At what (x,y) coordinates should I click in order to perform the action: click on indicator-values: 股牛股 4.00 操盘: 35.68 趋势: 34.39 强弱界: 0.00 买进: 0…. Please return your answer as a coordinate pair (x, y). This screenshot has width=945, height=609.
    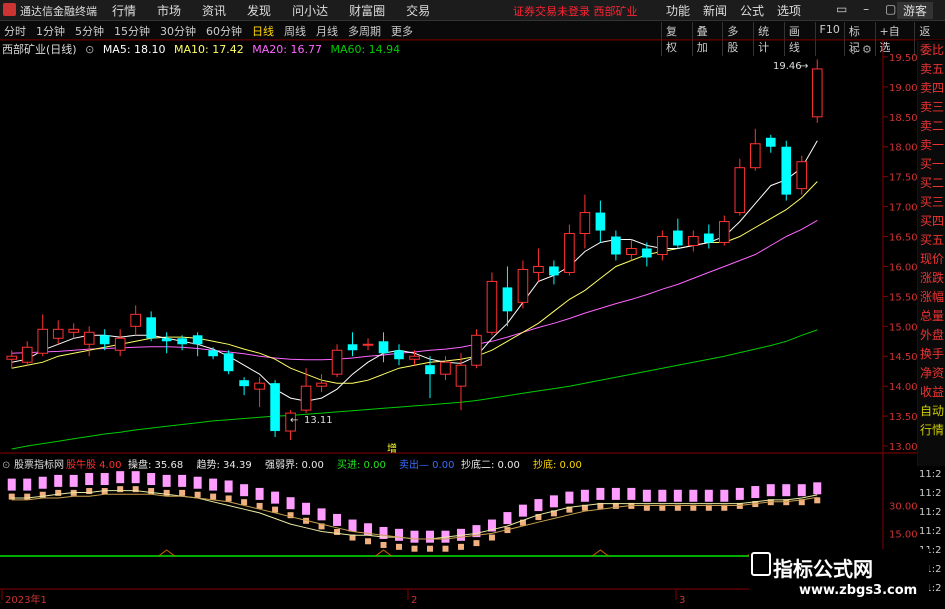
    Looking at the image, I should click on (324, 464).